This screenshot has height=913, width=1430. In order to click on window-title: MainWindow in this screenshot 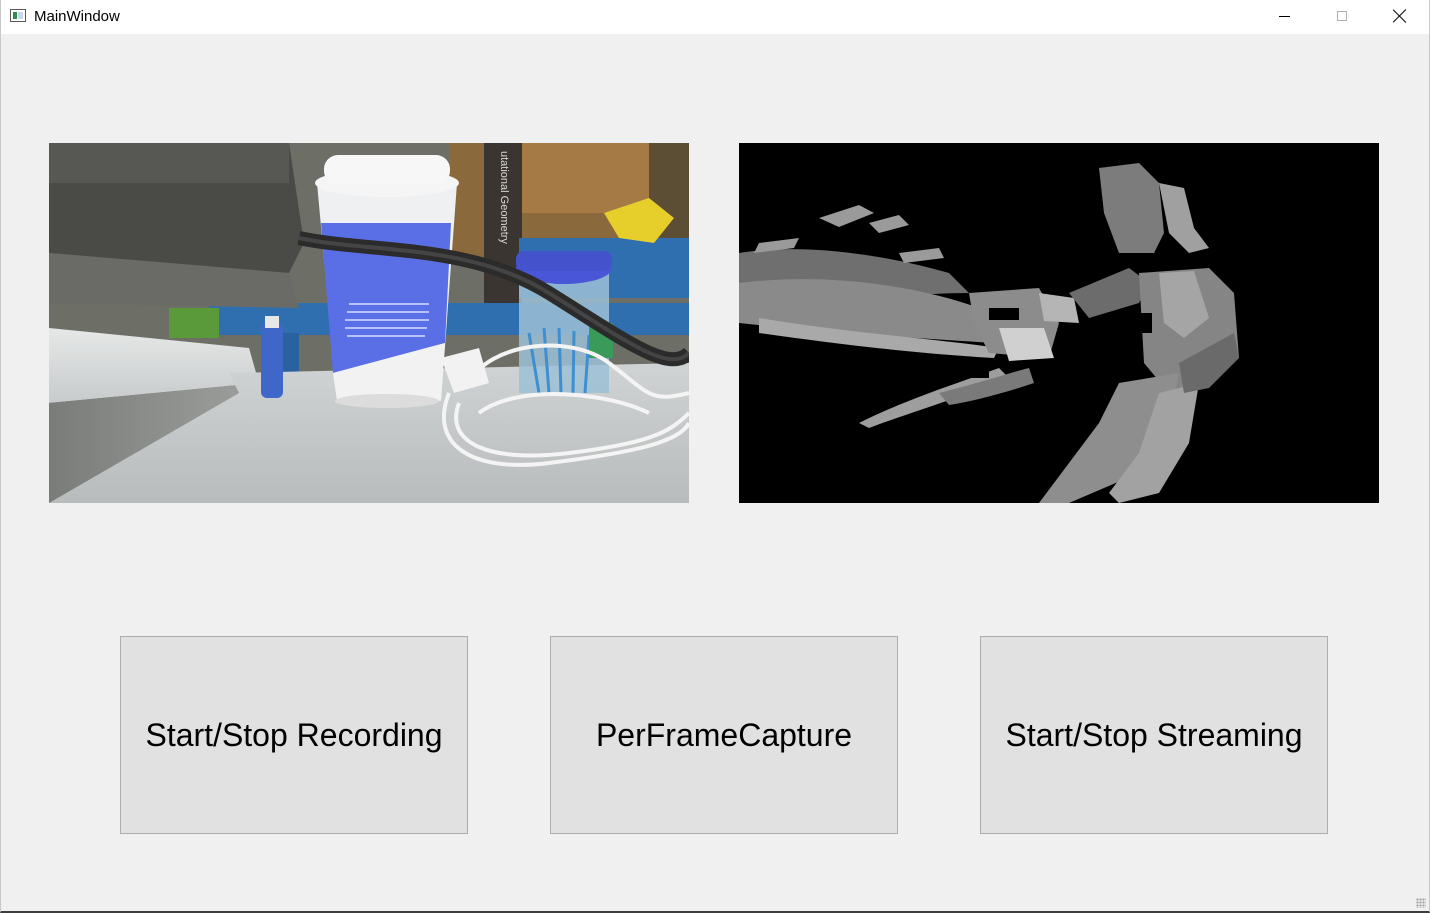, I will do `click(77, 16)`.